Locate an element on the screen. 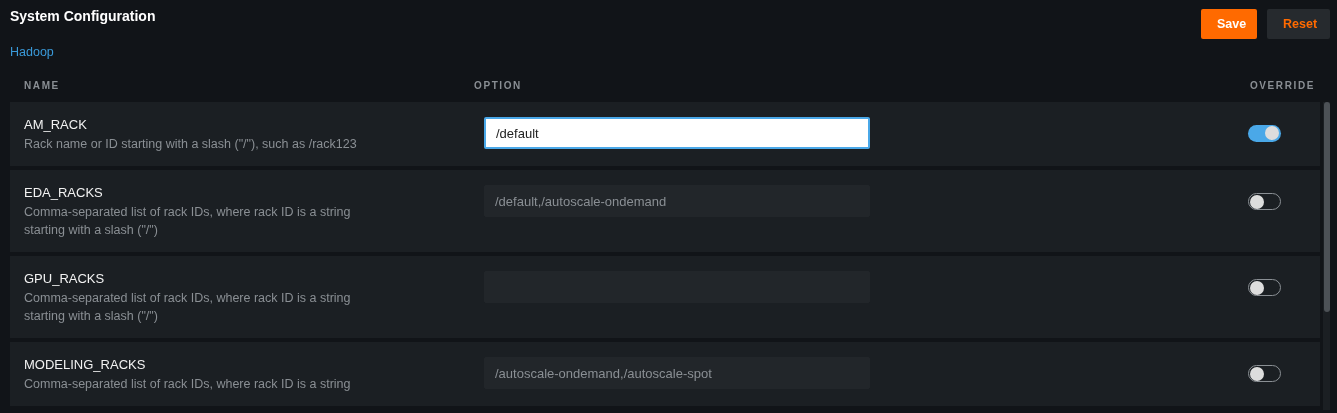 The width and height of the screenshot is (1337, 413). reset-button: Reset is located at coordinates (1298, 24).